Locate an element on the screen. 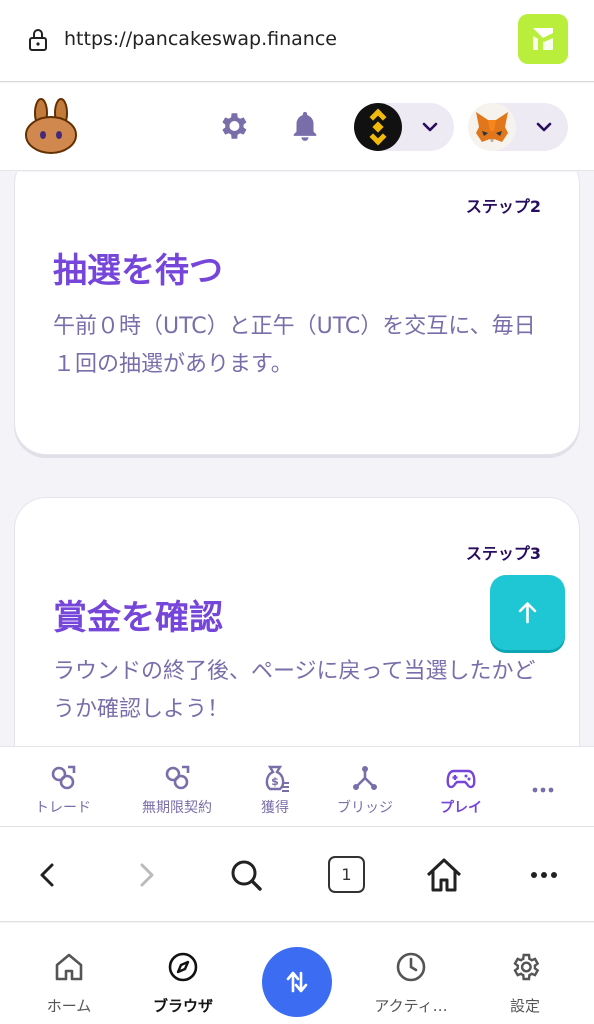 Image resolution: width=594 pixels, height=1024 pixels. app-header is located at coordinates (297, 127).